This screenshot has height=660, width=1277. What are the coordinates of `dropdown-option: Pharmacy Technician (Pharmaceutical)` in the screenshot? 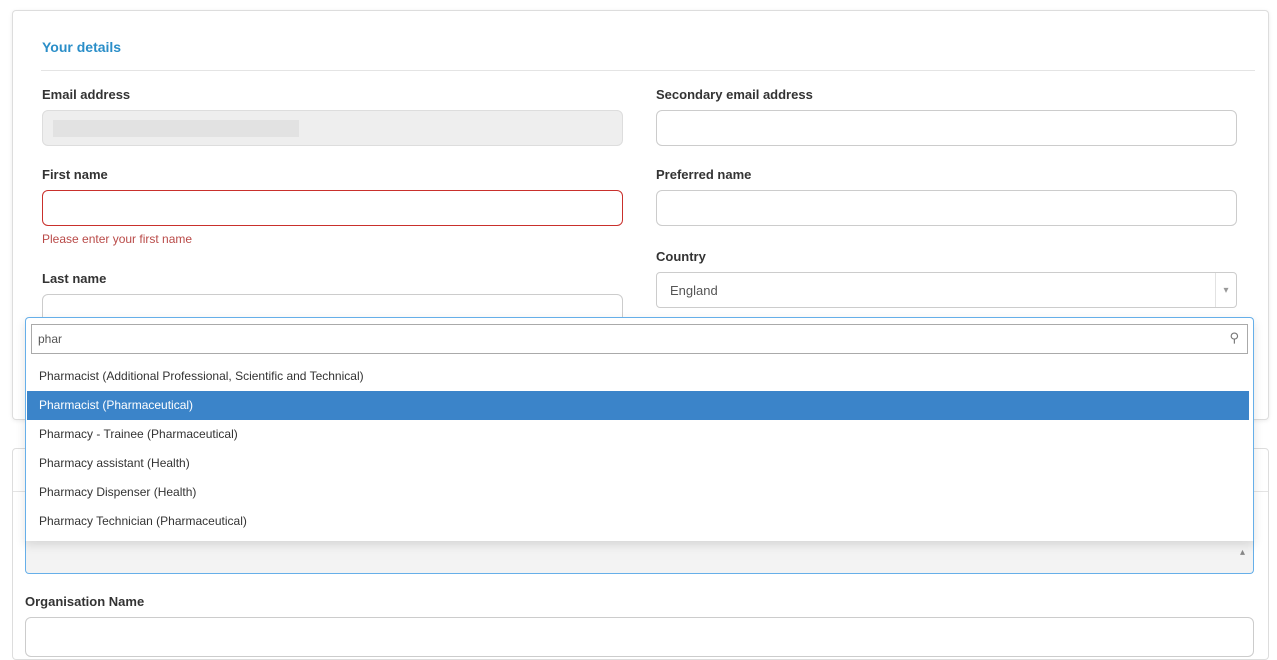 It's located at (638, 521).